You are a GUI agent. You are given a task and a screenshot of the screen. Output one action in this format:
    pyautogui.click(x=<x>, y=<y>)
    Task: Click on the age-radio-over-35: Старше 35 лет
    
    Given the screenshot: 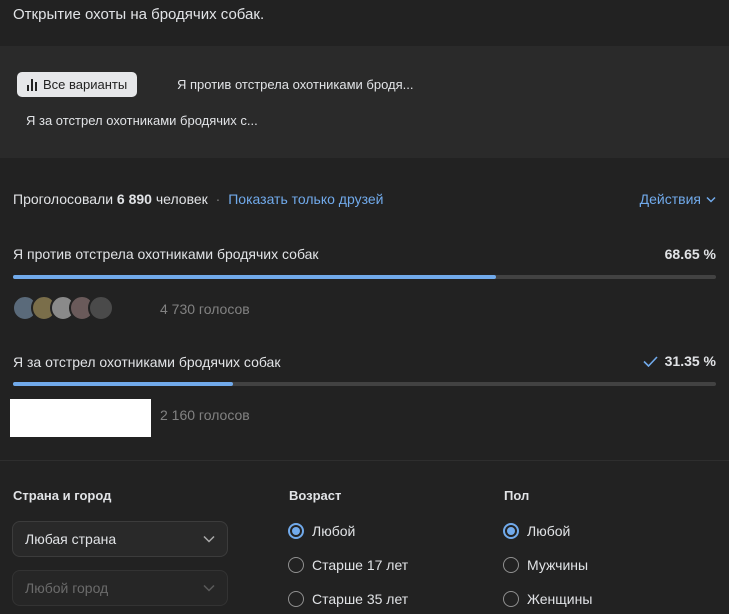 What is the action you would take?
    pyautogui.click(x=348, y=599)
    